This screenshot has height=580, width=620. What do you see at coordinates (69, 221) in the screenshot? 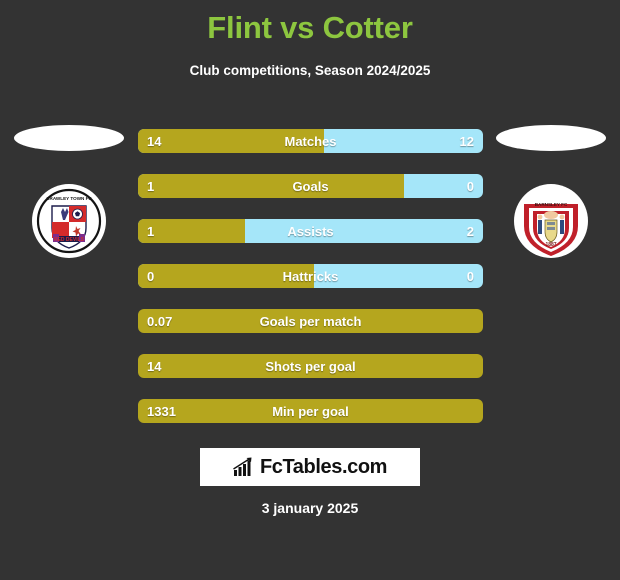
I see `home-team-crest: RED DEVILS CRAWLEY TOWN FC` at bounding box center [69, 221].